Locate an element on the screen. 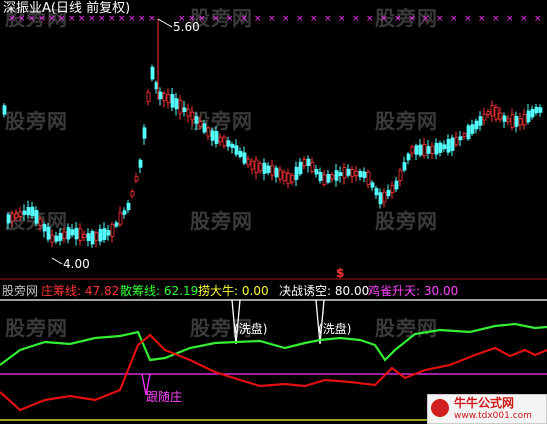 The height and width of the screenshot is (424, 547). legend-juezhan-label: 决战诱空: is located at coordinates (305, 291).